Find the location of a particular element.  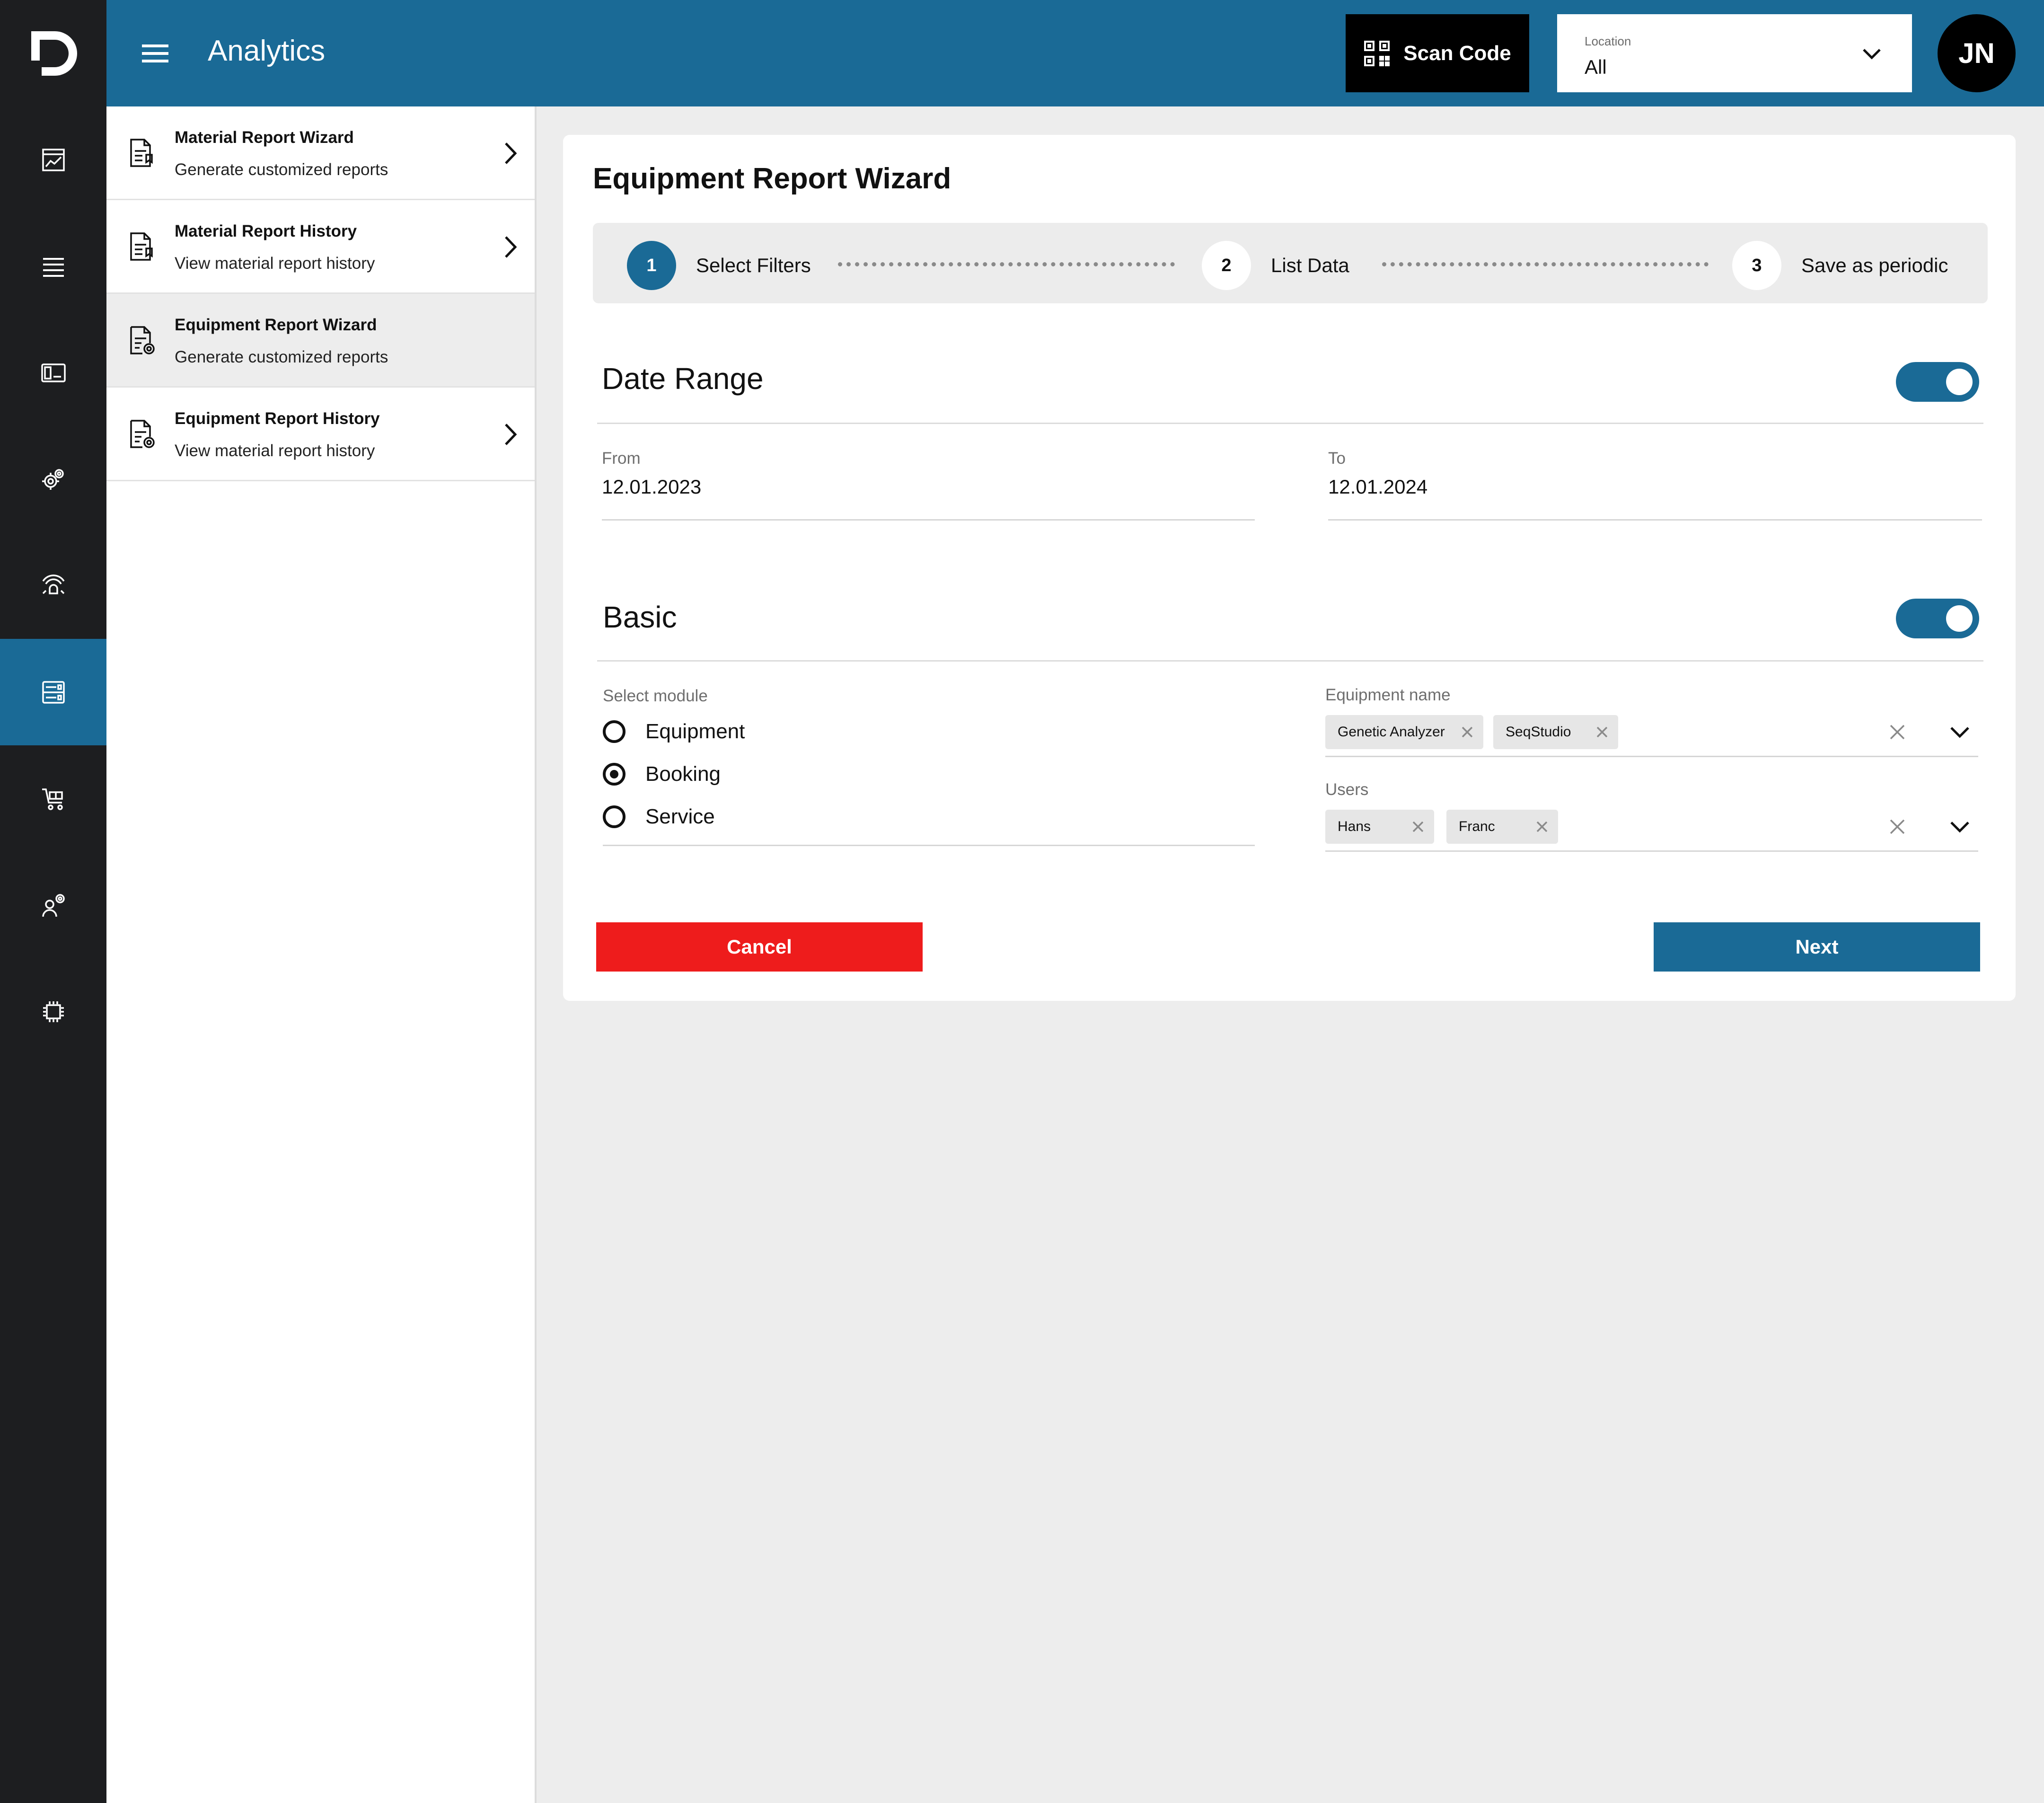

user-avatar: JN is located at coordinates (1977, 53).